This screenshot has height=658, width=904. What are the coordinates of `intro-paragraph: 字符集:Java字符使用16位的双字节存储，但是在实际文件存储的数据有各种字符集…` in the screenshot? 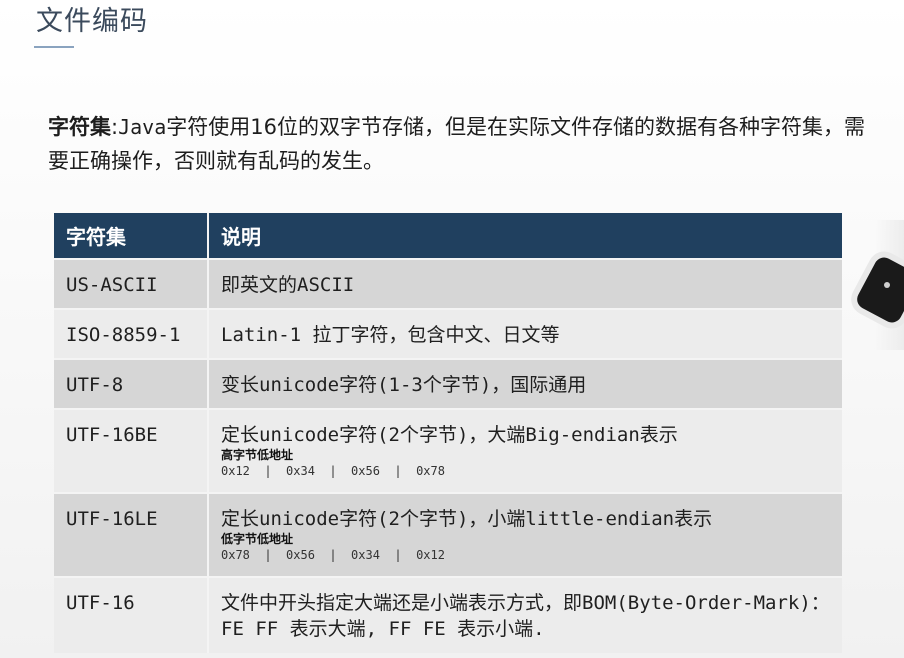 It's located at (463, 144).